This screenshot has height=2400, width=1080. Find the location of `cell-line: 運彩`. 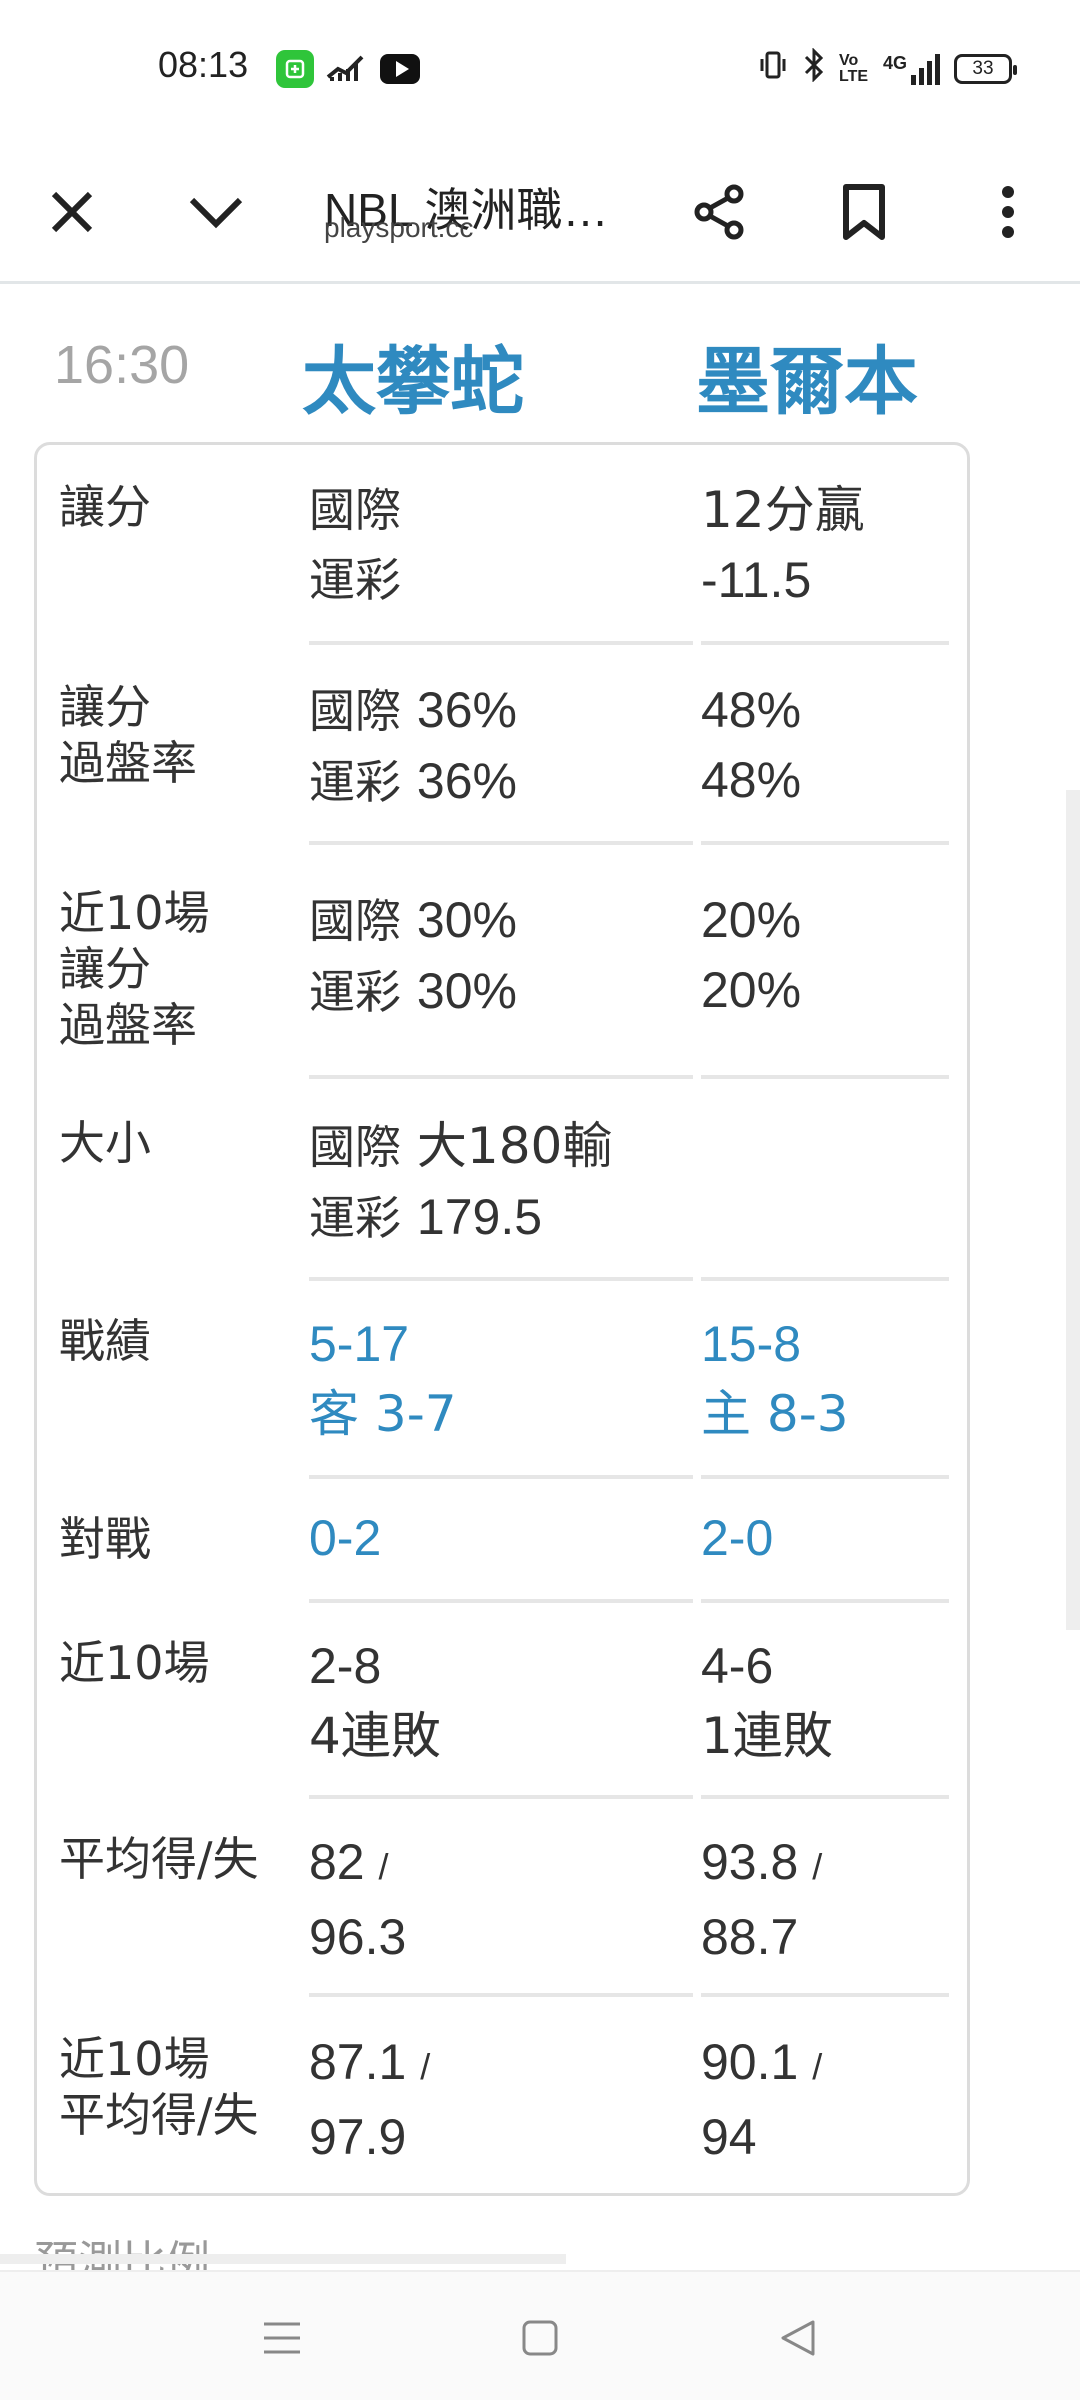

cell-line: 運彩 is located at coordinates (355, 580).